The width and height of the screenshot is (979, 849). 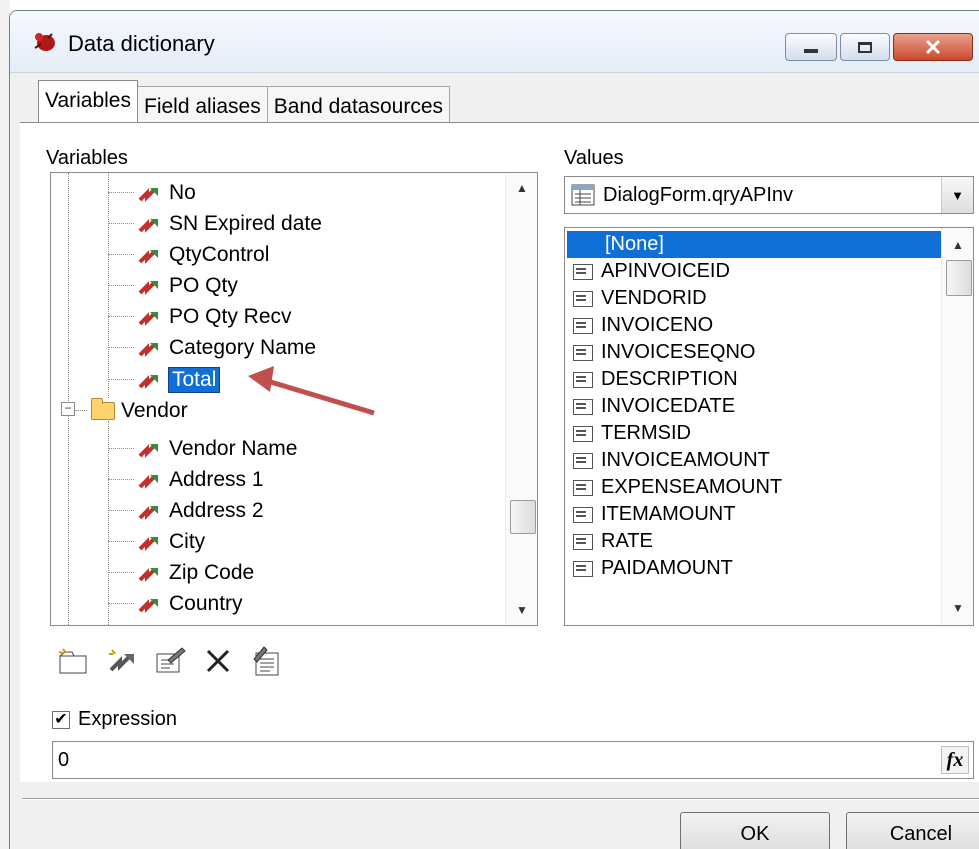 What do you see at coordinates (243, 347) in the screenshot?
I see `tree-item-label: Category Name` at bounding box center [243, 347].